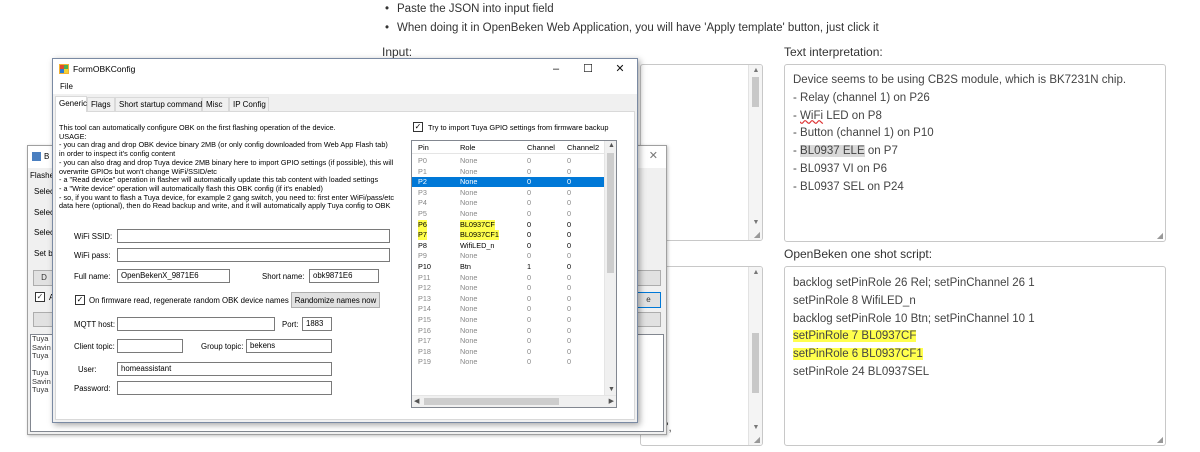 This screenshot has width=1200, height=452. I want to click on tab-generic: Generic, so click(71, 104).